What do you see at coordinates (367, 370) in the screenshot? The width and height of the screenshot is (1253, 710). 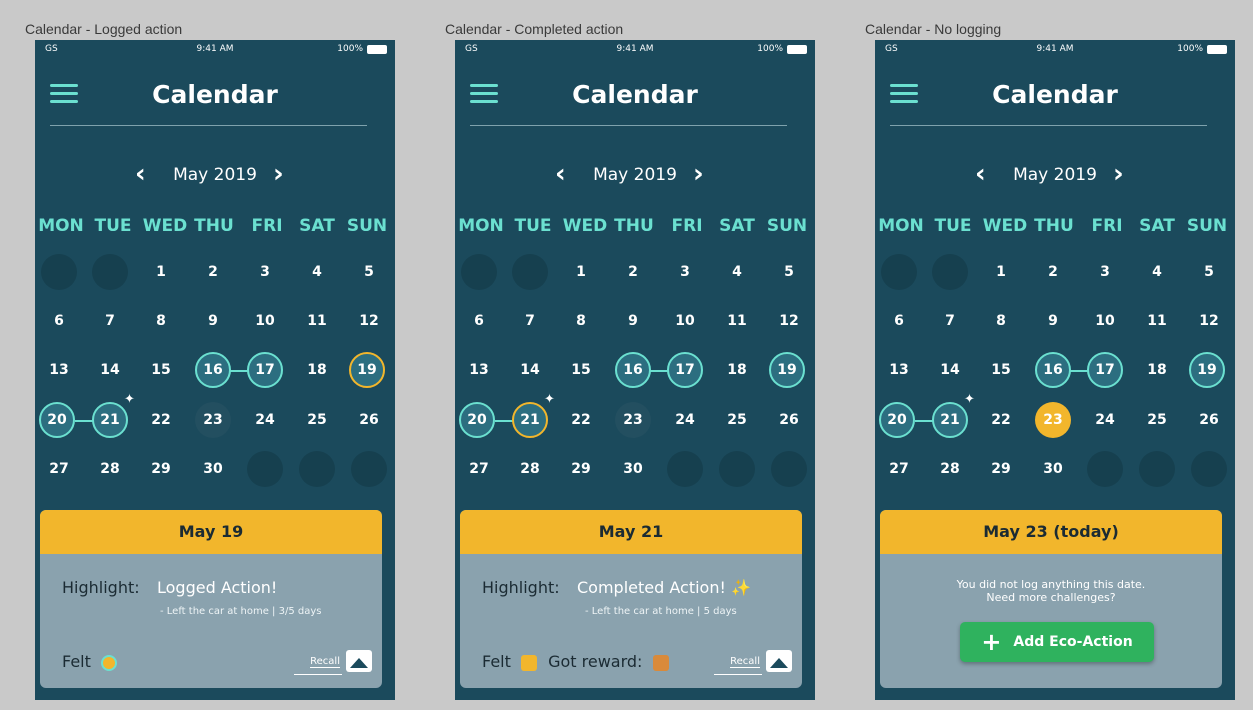 I see `day-cell-selected: 19` at bounding box center [367, 370].